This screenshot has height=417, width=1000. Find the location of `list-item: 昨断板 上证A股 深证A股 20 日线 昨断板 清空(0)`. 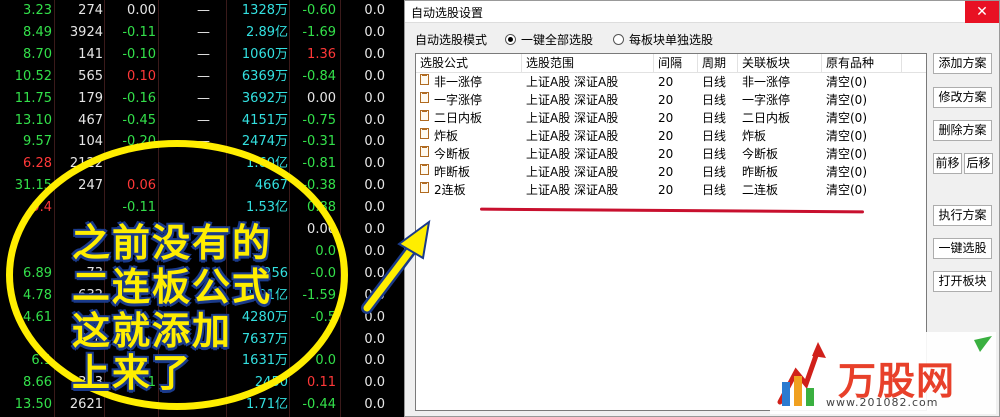

list-item: 昨断板 上证A股 深证A股 20 日线 昨断板 清空(0) is located at coordinates (671, 172).